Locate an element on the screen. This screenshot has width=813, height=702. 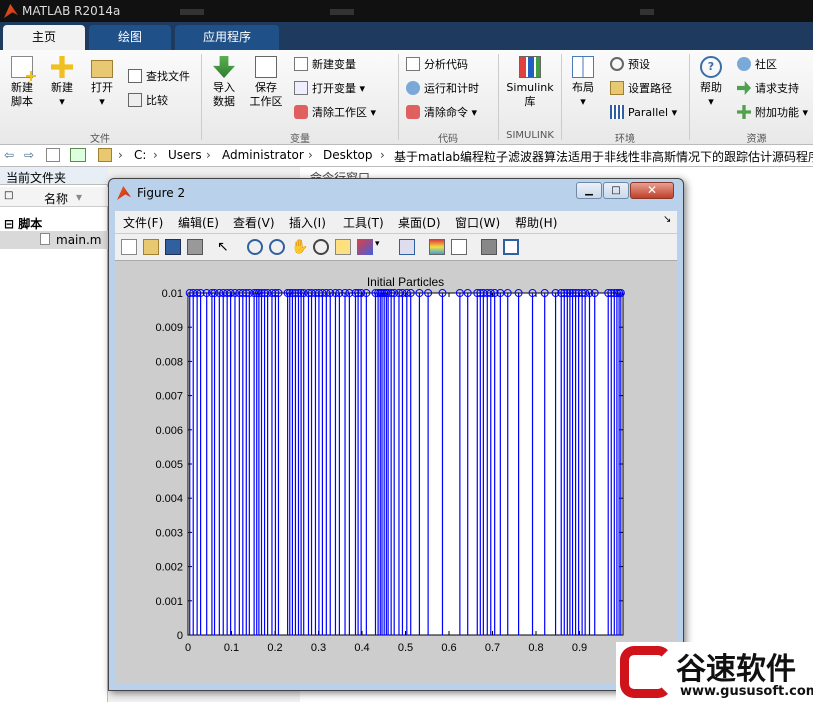
back-arrow-icon: ⇦ is located at coordinates (9, 155).